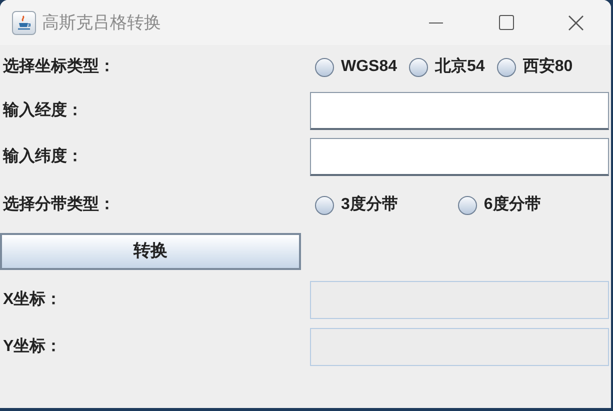 The height and width of the screenshot is (411, 613). What do you see at coordinates (32, 346) in the screenshot?
I see `field-label: Y坐标：` at bounding box center [32, 346].